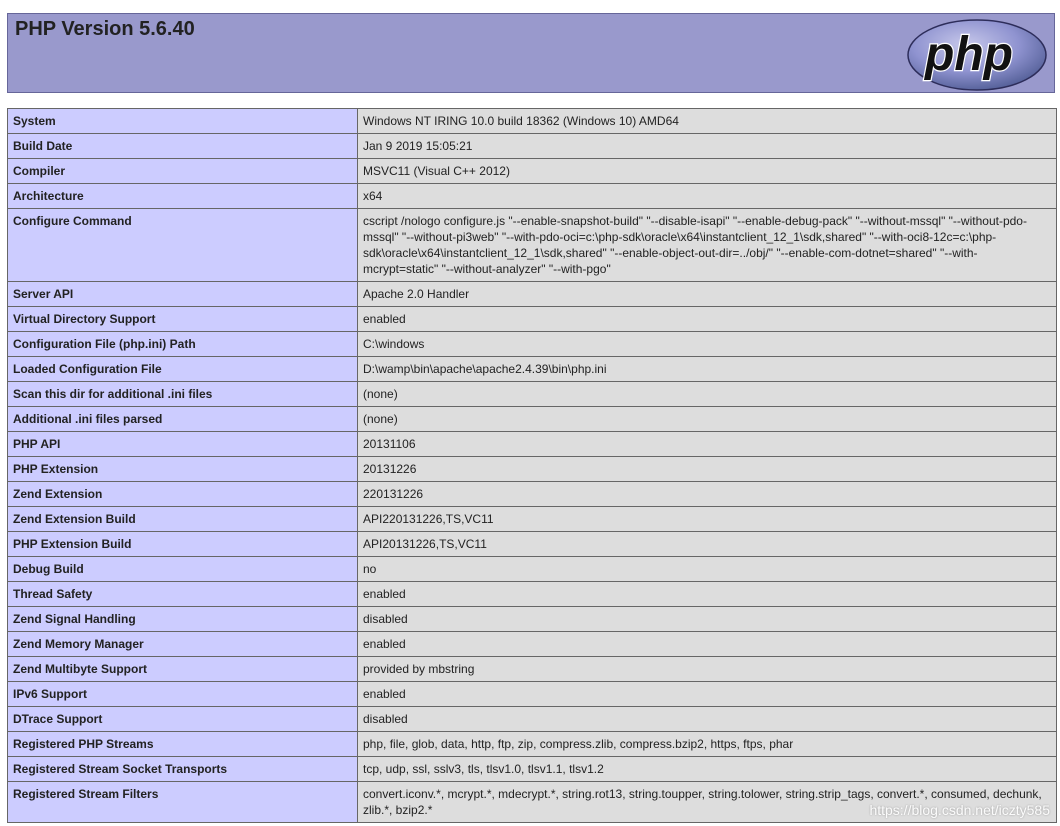  What do you see at coordinates (105, 29) in the screenshot?
I see `page-title: PHP Version 5.6.40` at bounding box center [105, 29].